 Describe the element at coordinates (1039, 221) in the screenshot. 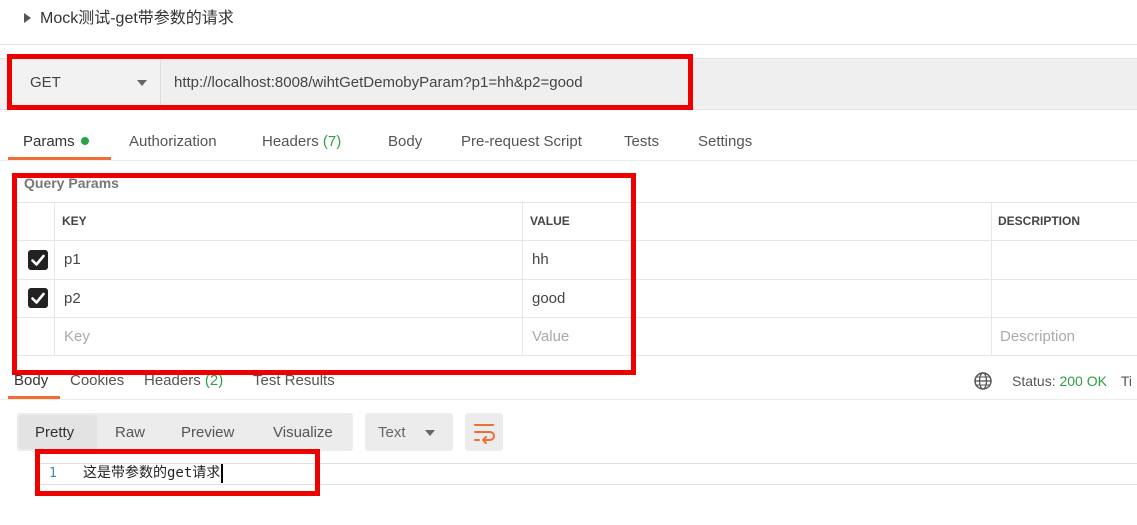

I see `column-header-description: DESCRIPTION` at that location.